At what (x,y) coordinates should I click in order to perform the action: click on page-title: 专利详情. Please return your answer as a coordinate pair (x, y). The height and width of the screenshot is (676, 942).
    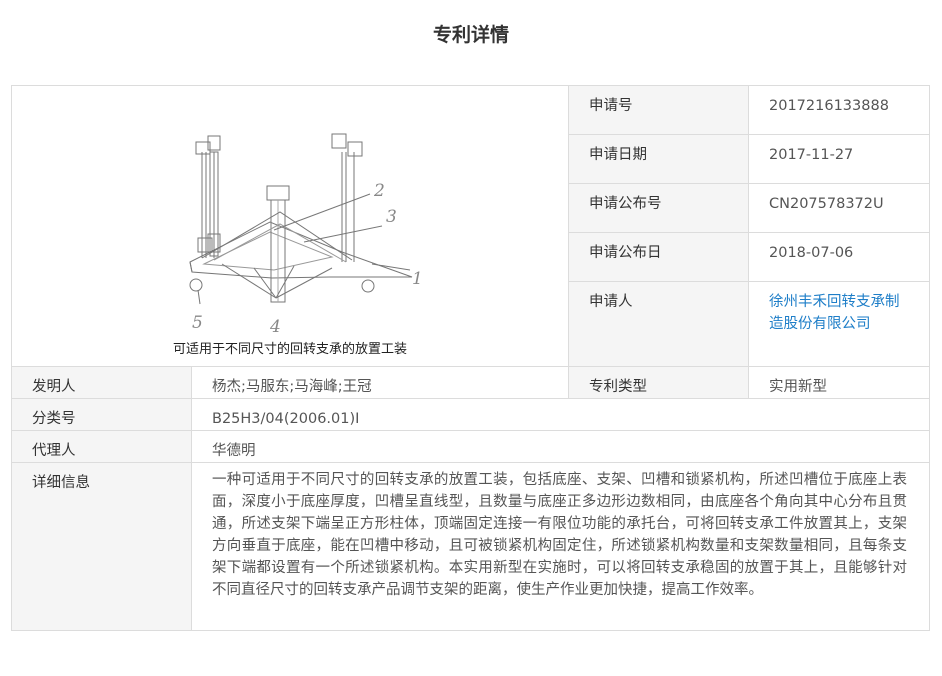
    Looking at the image, I should click on (470, 35).